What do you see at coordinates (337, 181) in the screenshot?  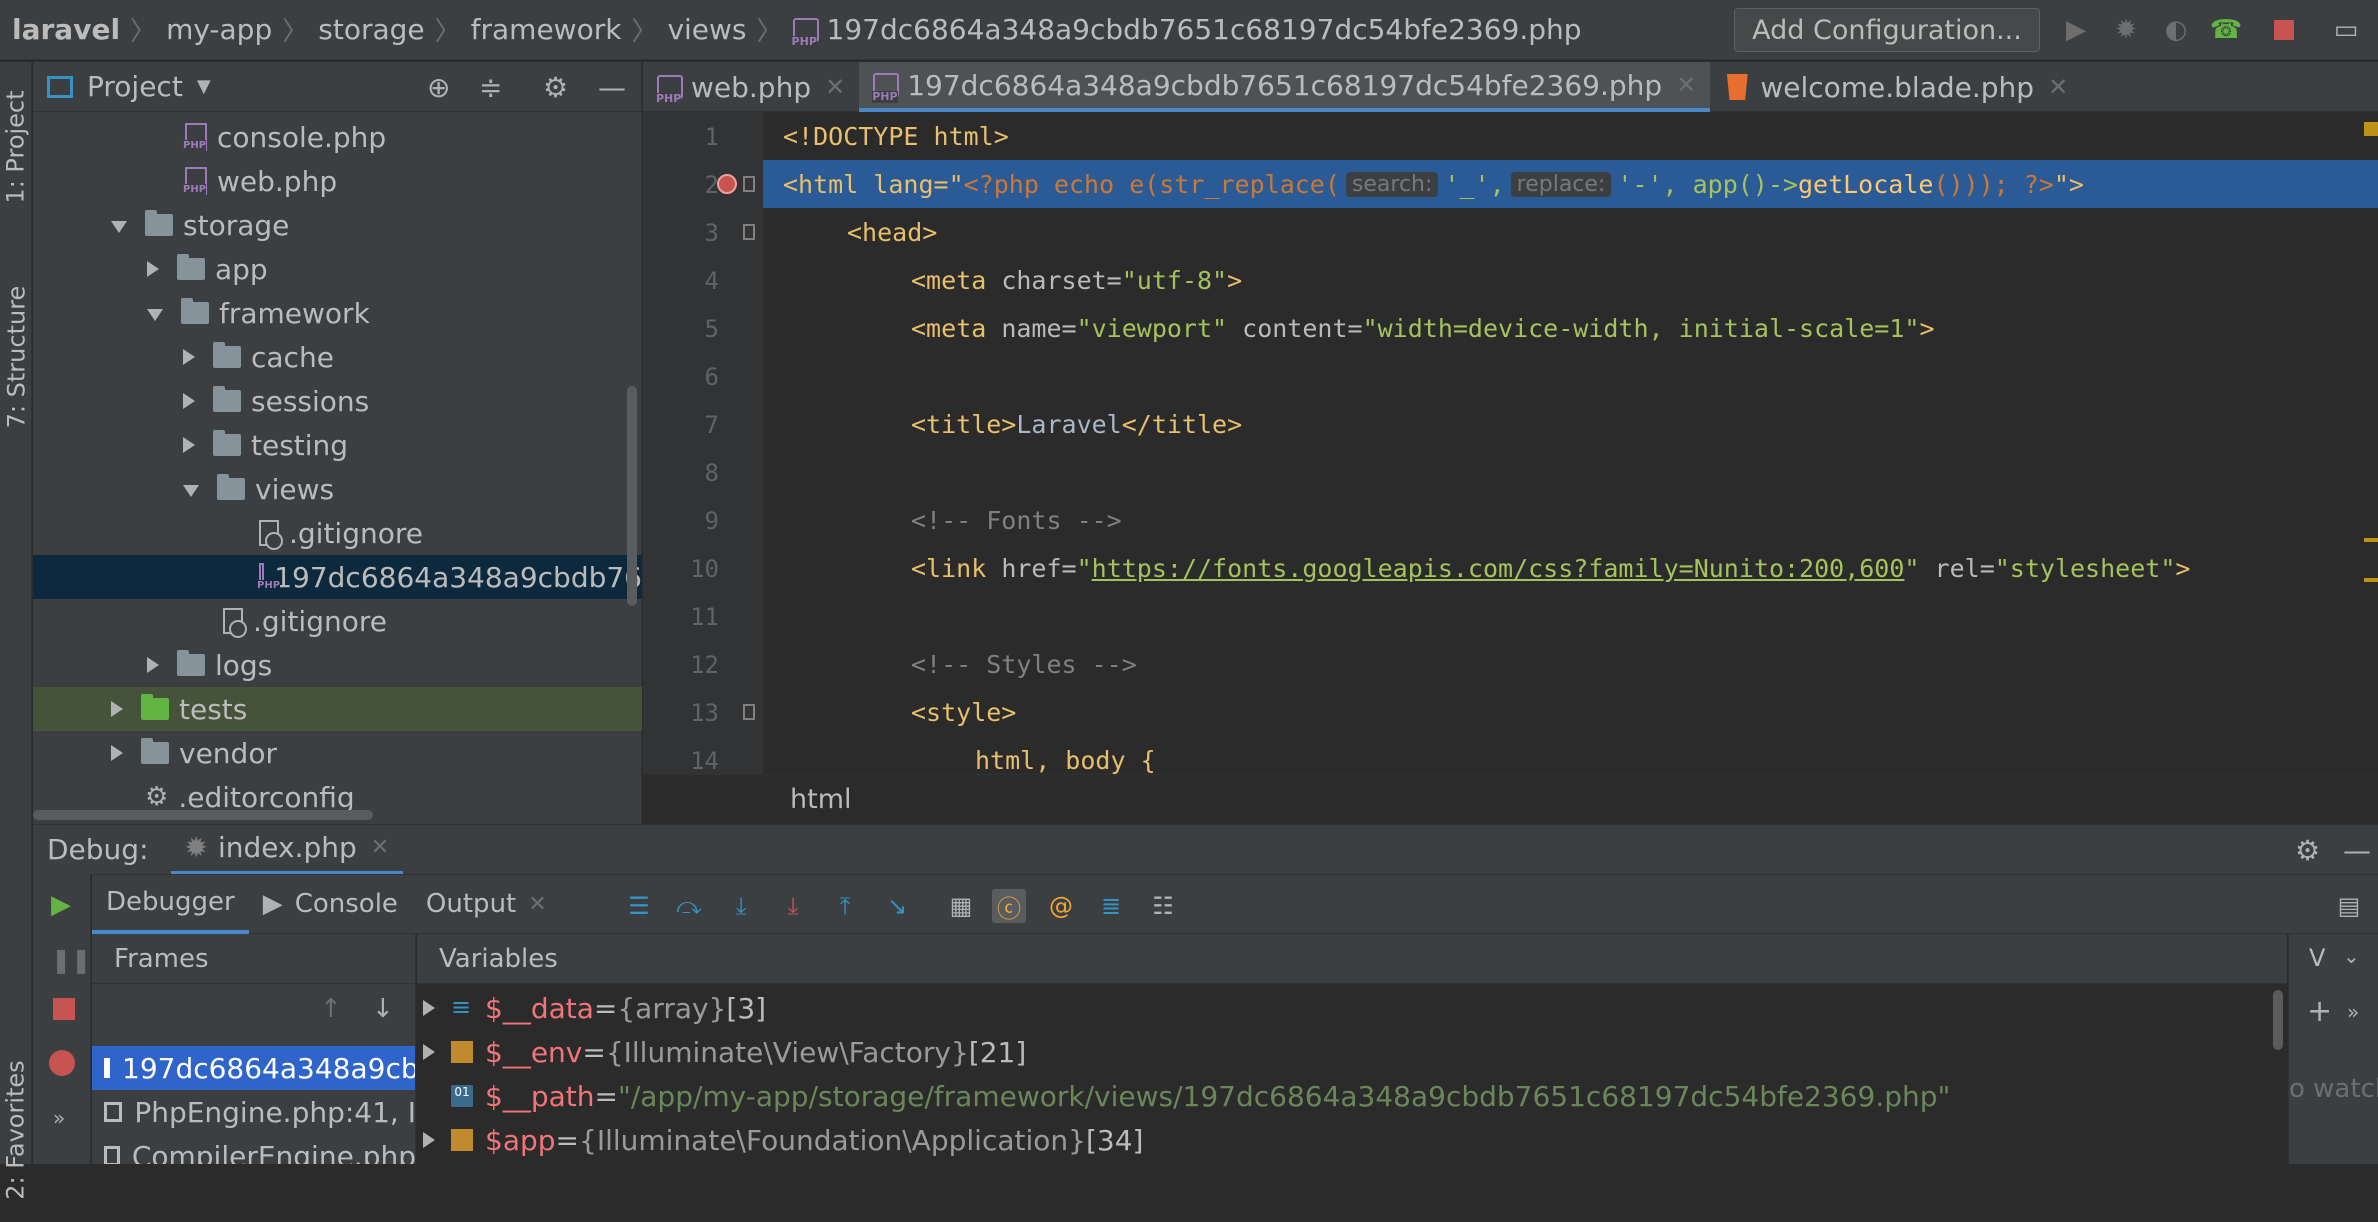 I see `tree-item: web.php` at bounding box center [337, 181].